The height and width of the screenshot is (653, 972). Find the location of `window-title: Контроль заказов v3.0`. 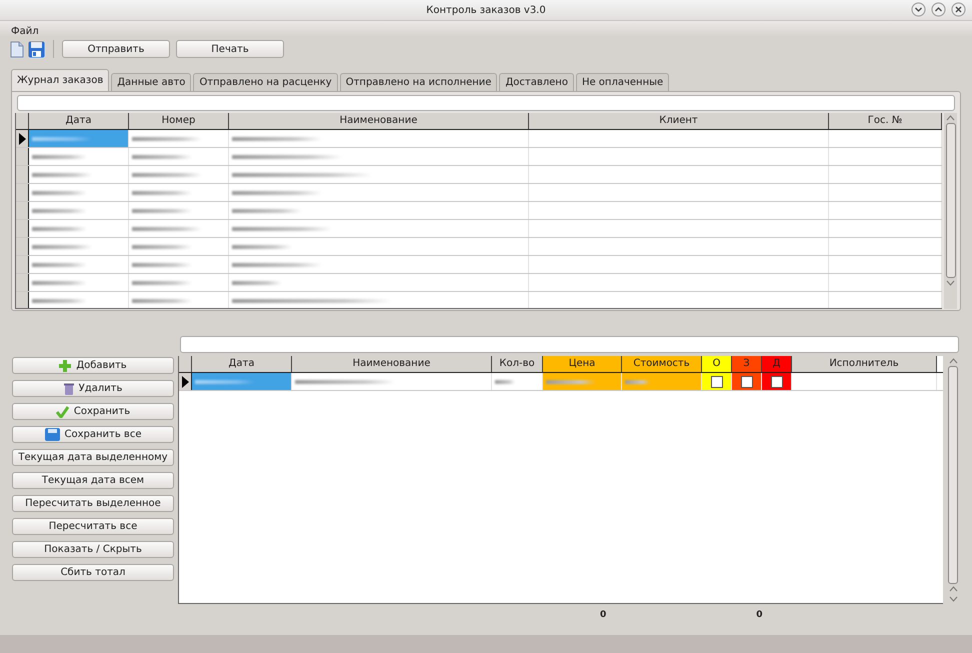

window-title: Контроль заказов v3.0 is located at coordinates (486, 10).